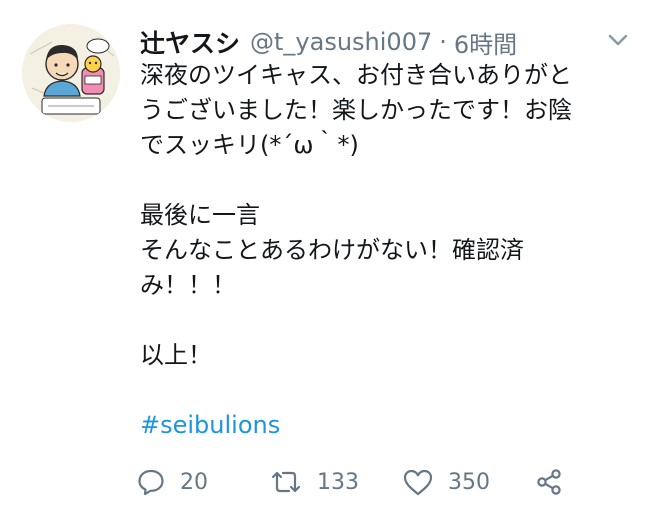 This screenshot has width=650, height=513. I want to click on display-name: 辻ヤスシ, so click(190, 42).